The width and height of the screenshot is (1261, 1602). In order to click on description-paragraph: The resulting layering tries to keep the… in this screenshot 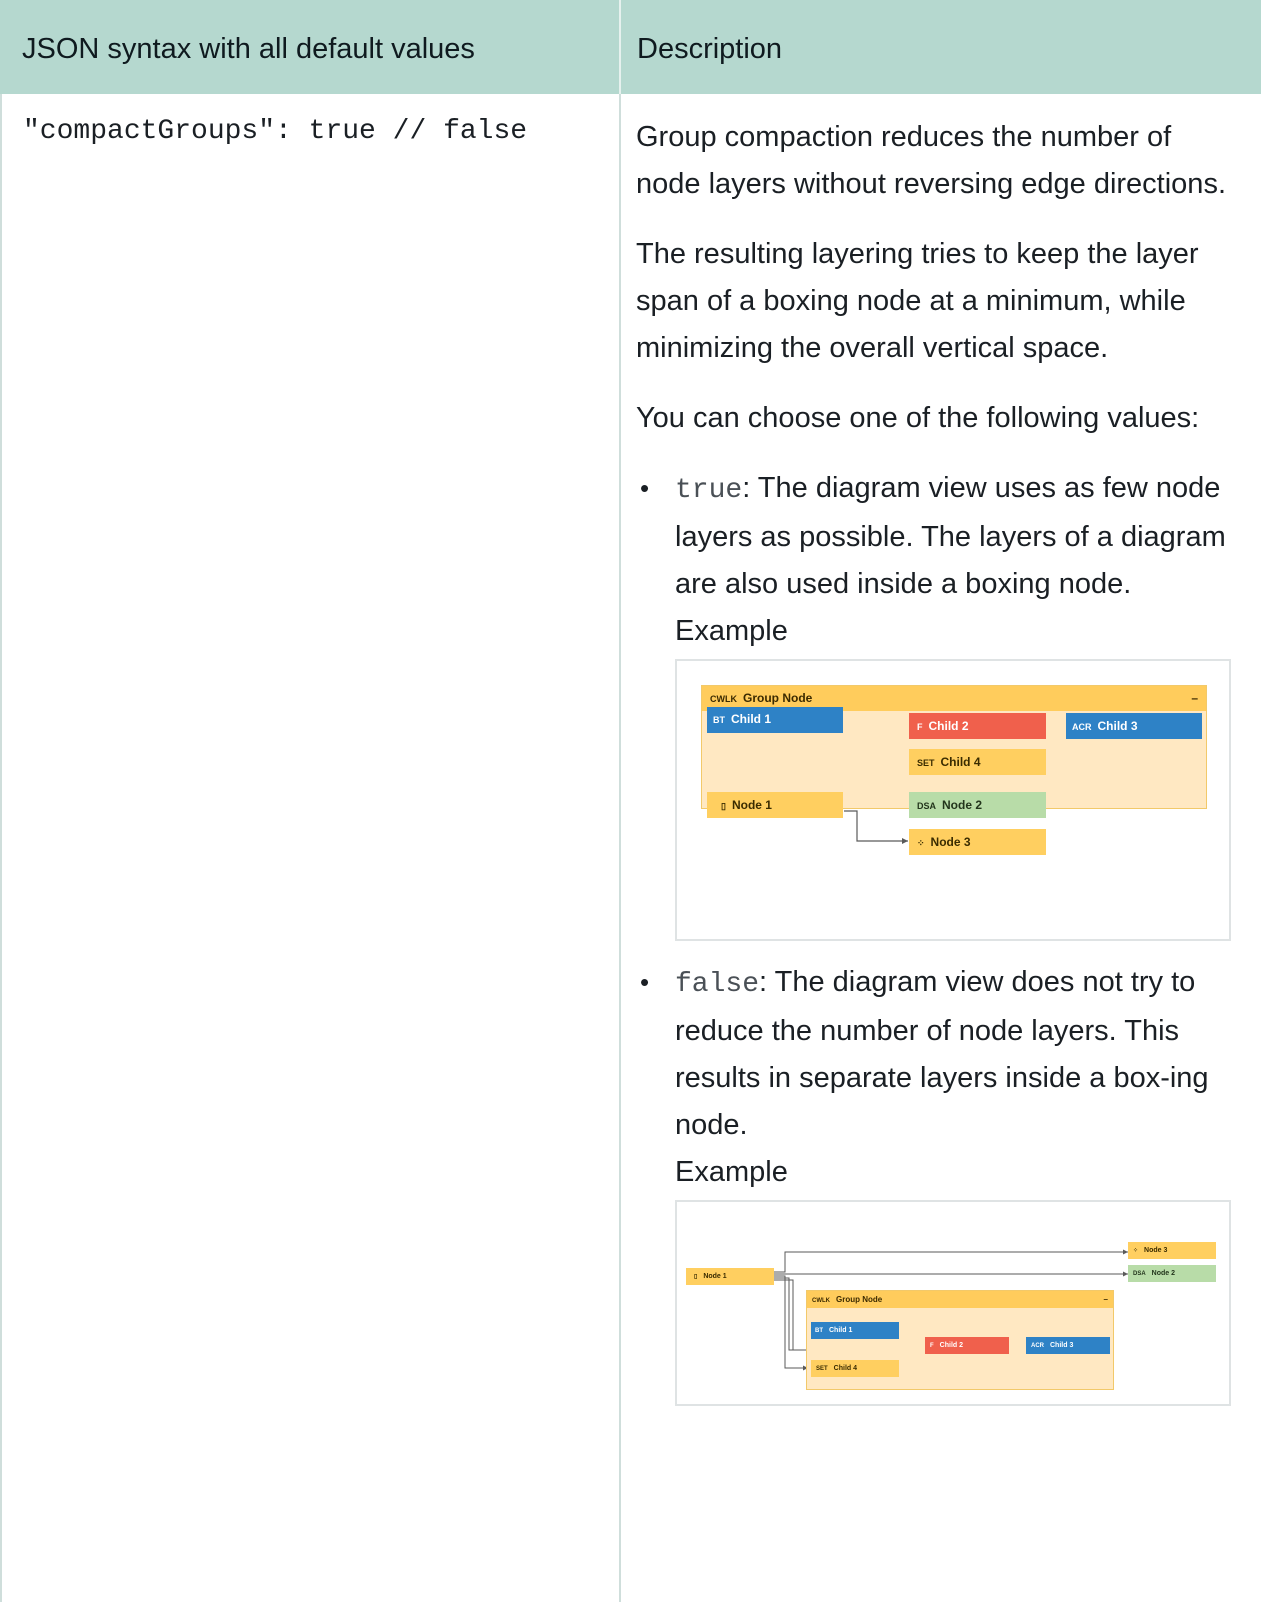, I will do `click(917, 301)`.